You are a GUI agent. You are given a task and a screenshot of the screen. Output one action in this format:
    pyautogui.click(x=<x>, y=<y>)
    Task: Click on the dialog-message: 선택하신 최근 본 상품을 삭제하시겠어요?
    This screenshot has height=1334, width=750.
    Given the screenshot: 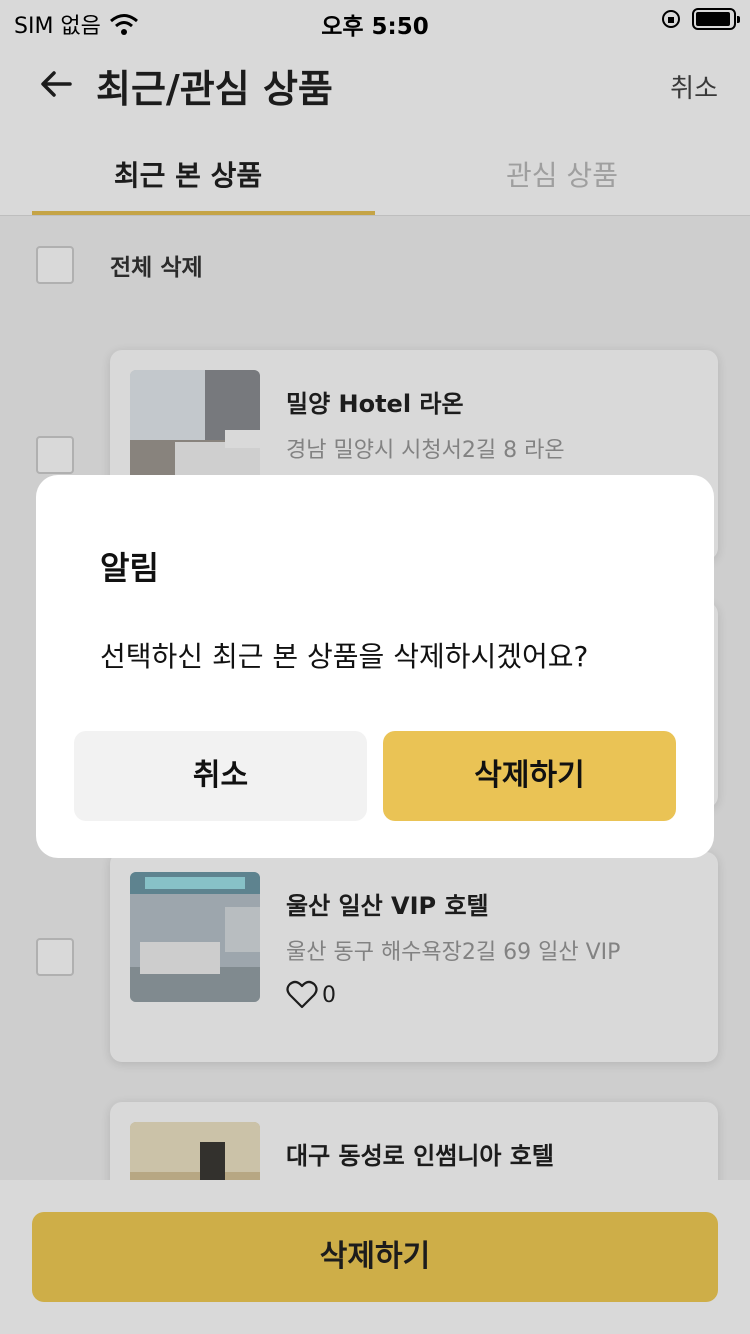 What is the action you would take?
    pyautogui.click(x=344, y=656)
    